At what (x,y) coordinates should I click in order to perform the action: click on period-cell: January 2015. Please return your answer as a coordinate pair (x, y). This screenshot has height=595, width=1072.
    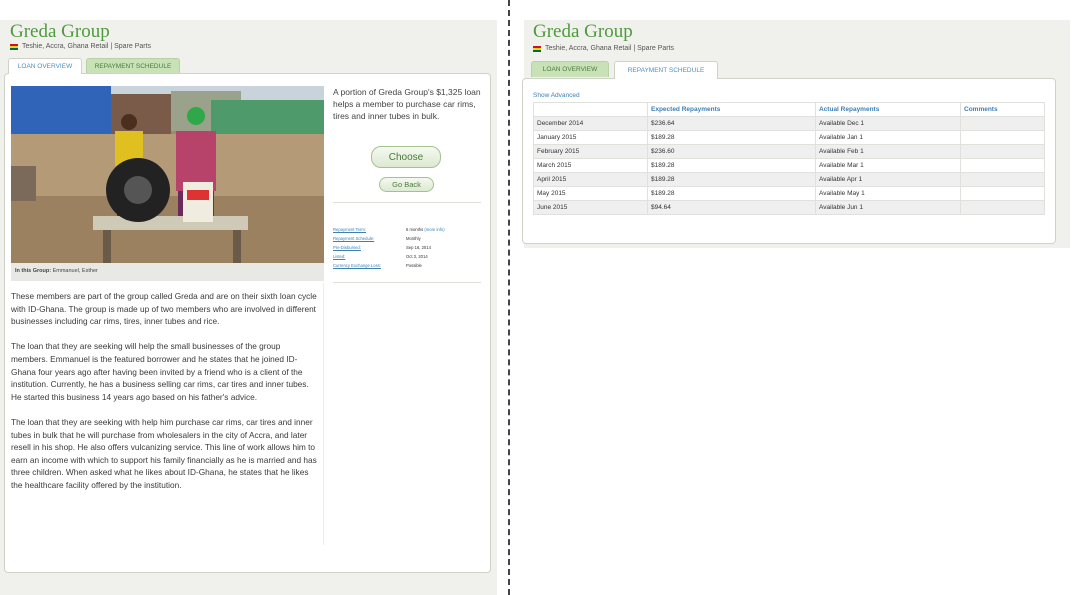
    Looking at the image, I should click on (590, 137).